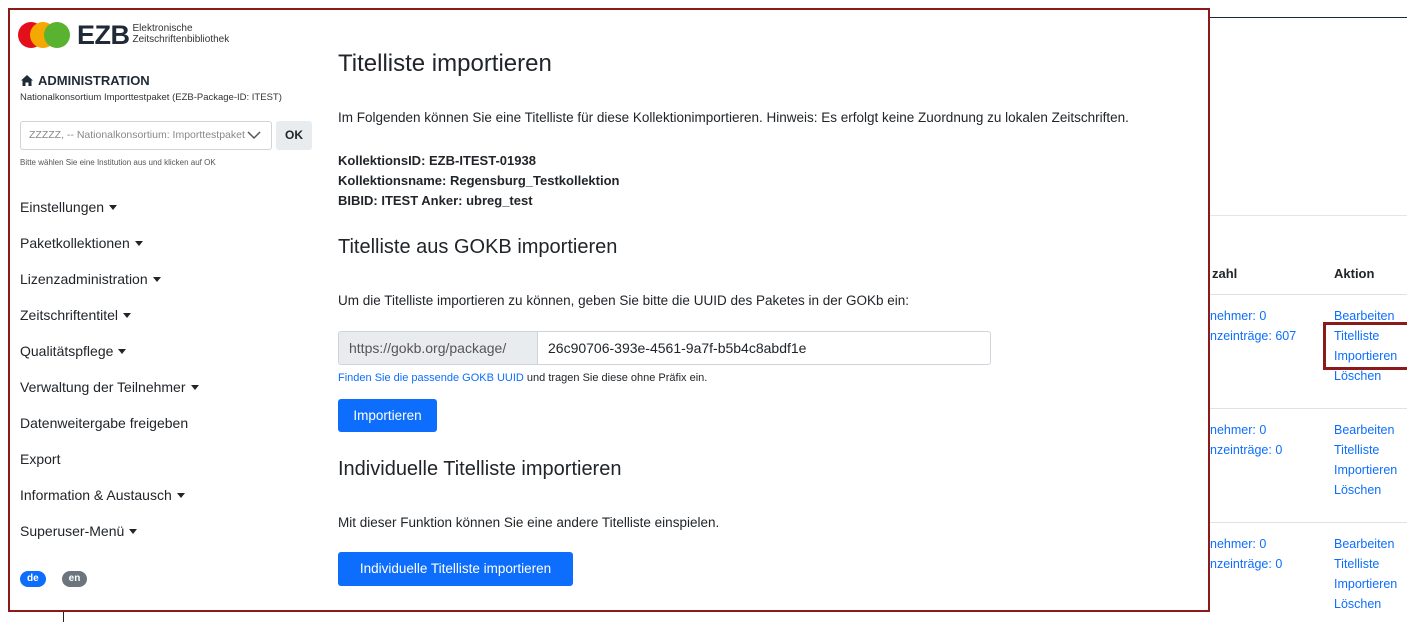 This screenshot has height=622, width=1407. Describe the element at coordinates (74, 579) in the screenshot. I see `language-en-button: en` at that location.